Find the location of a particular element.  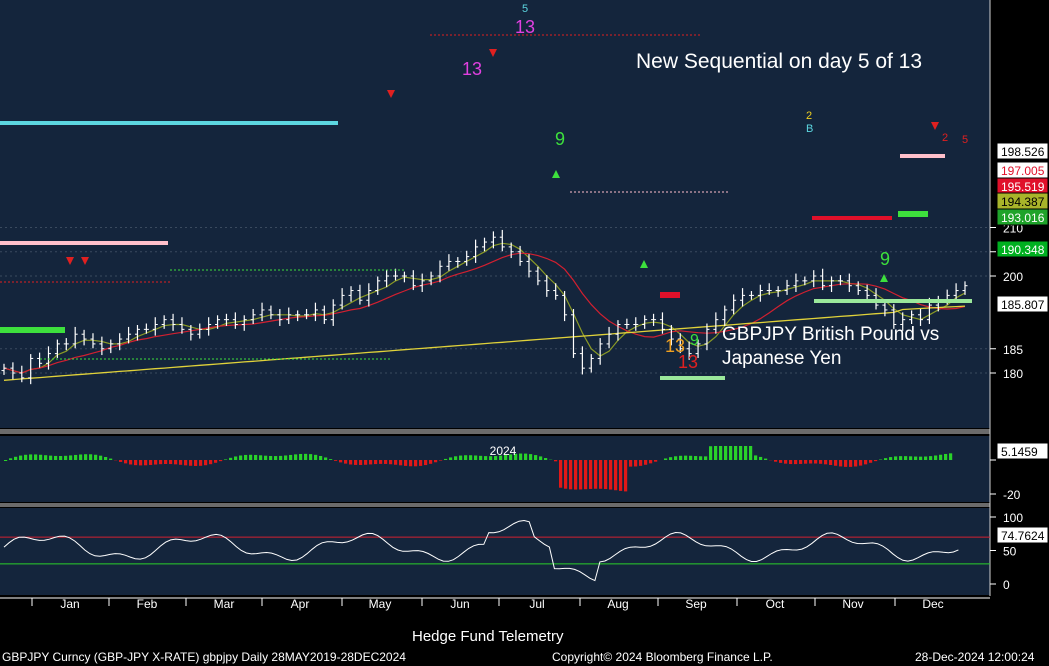

month-label: Jan is located at coordinates (69, 604).